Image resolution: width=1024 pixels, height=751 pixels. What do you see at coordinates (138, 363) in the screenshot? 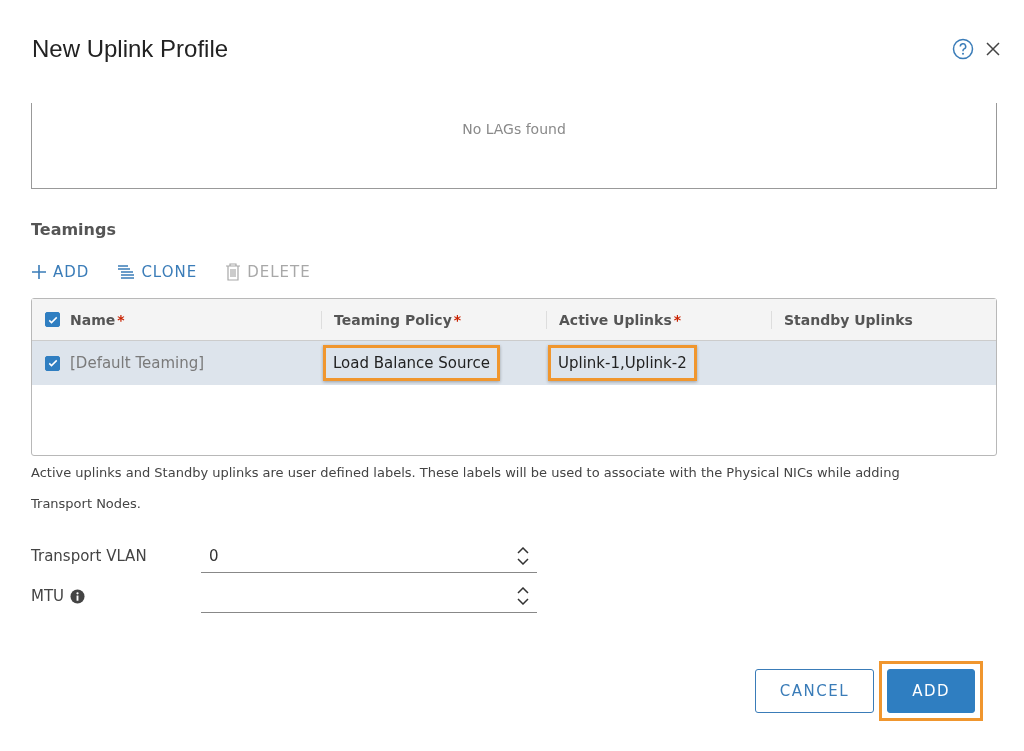
I see `table-cell-text: [Default Teaming]` at bounding box center [138, 363].